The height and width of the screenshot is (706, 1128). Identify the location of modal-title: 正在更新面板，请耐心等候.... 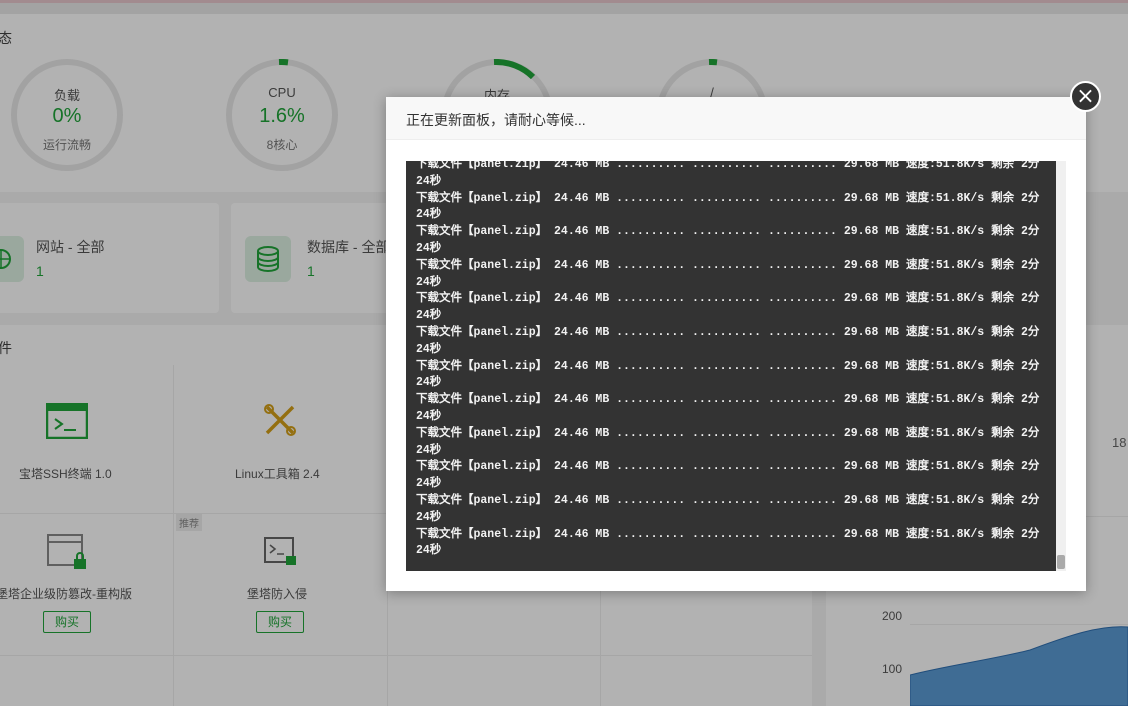
(496, 120).